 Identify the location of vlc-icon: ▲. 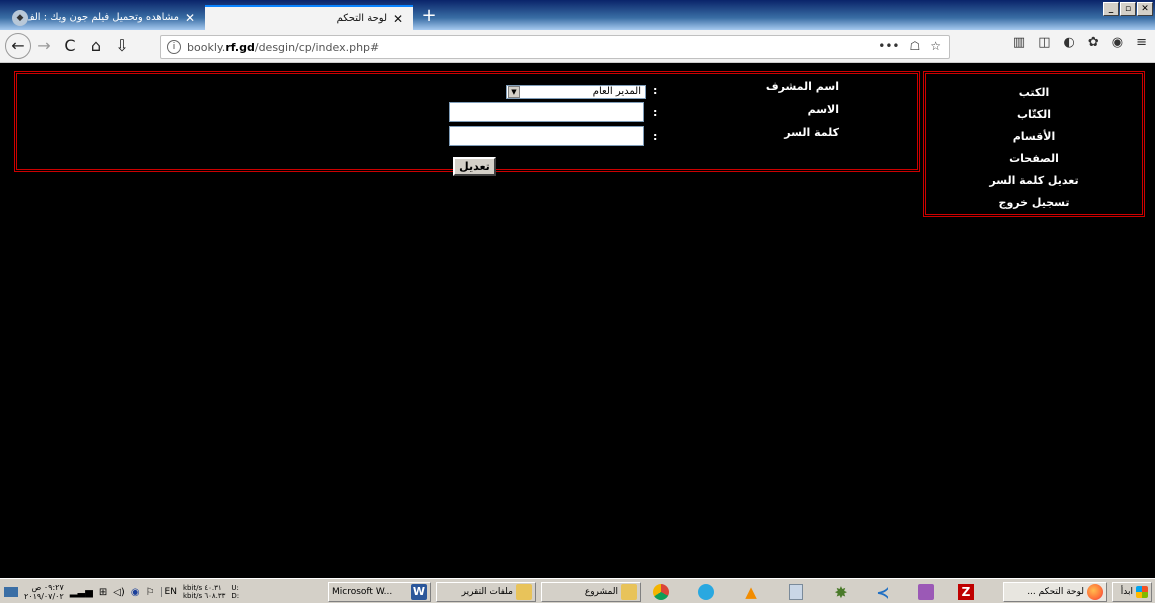
(751, 592).